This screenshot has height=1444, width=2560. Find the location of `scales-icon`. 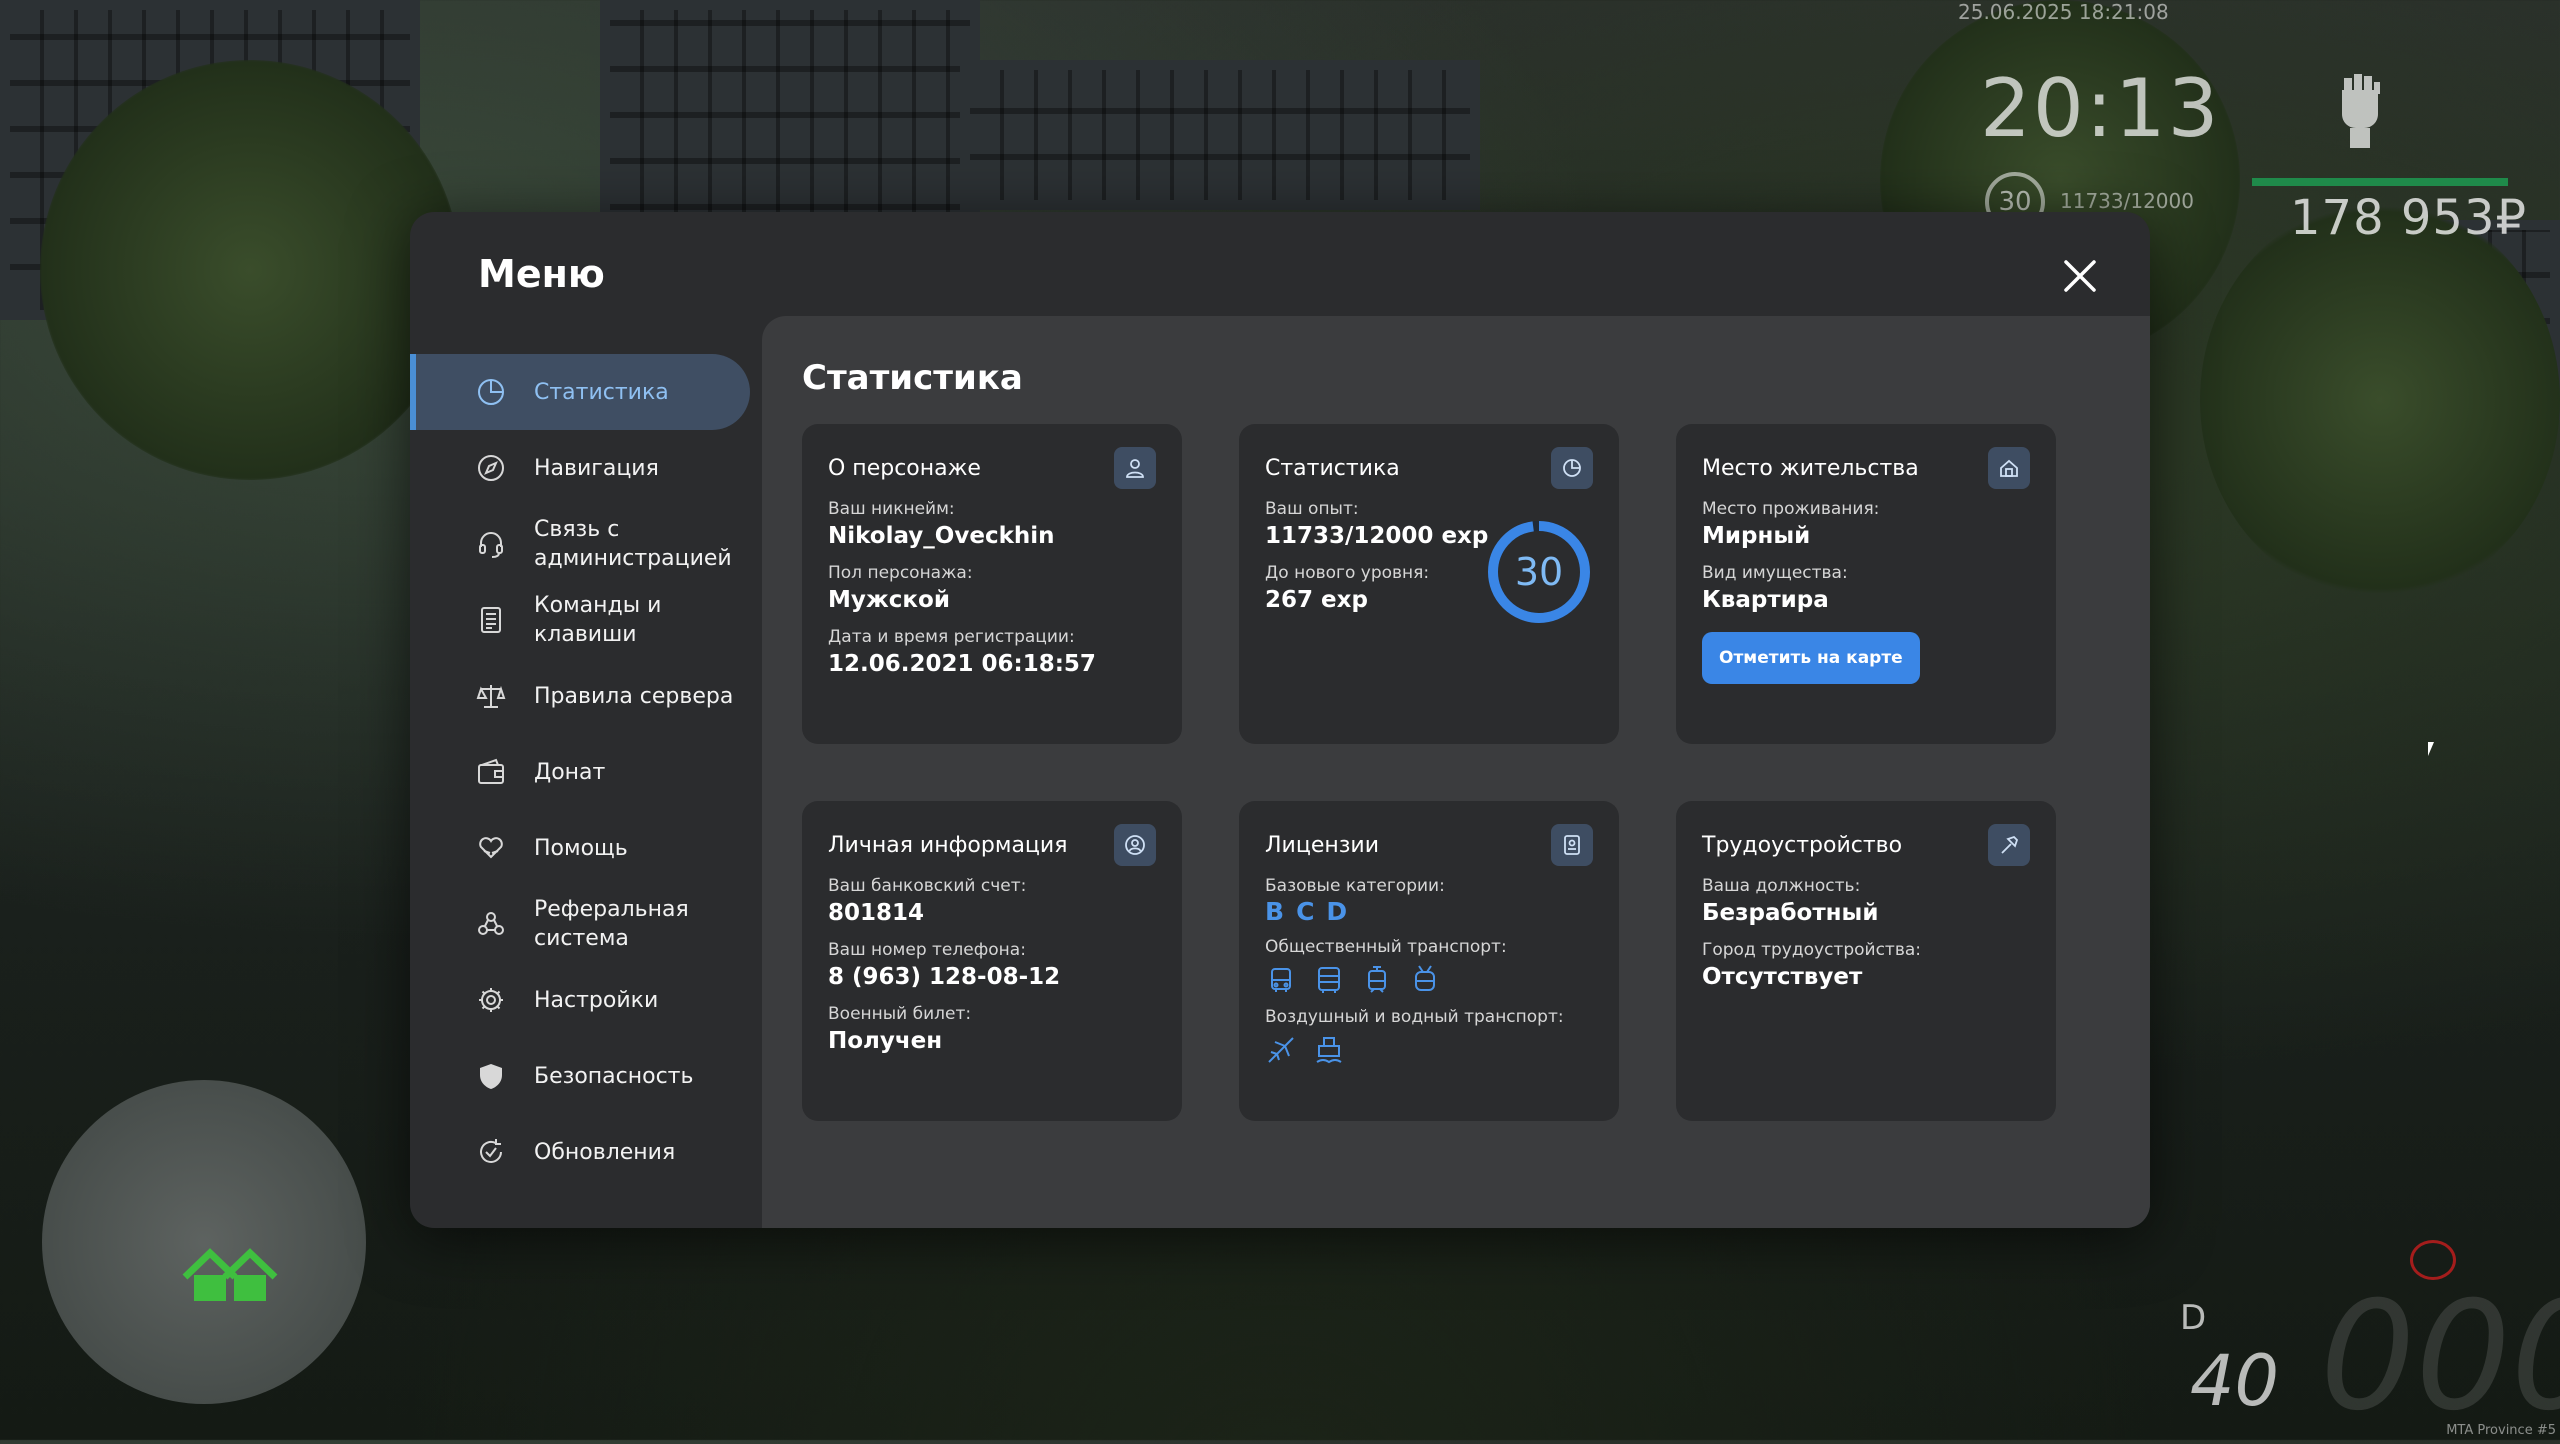

scales-icon is located at coordinates (491, 696).